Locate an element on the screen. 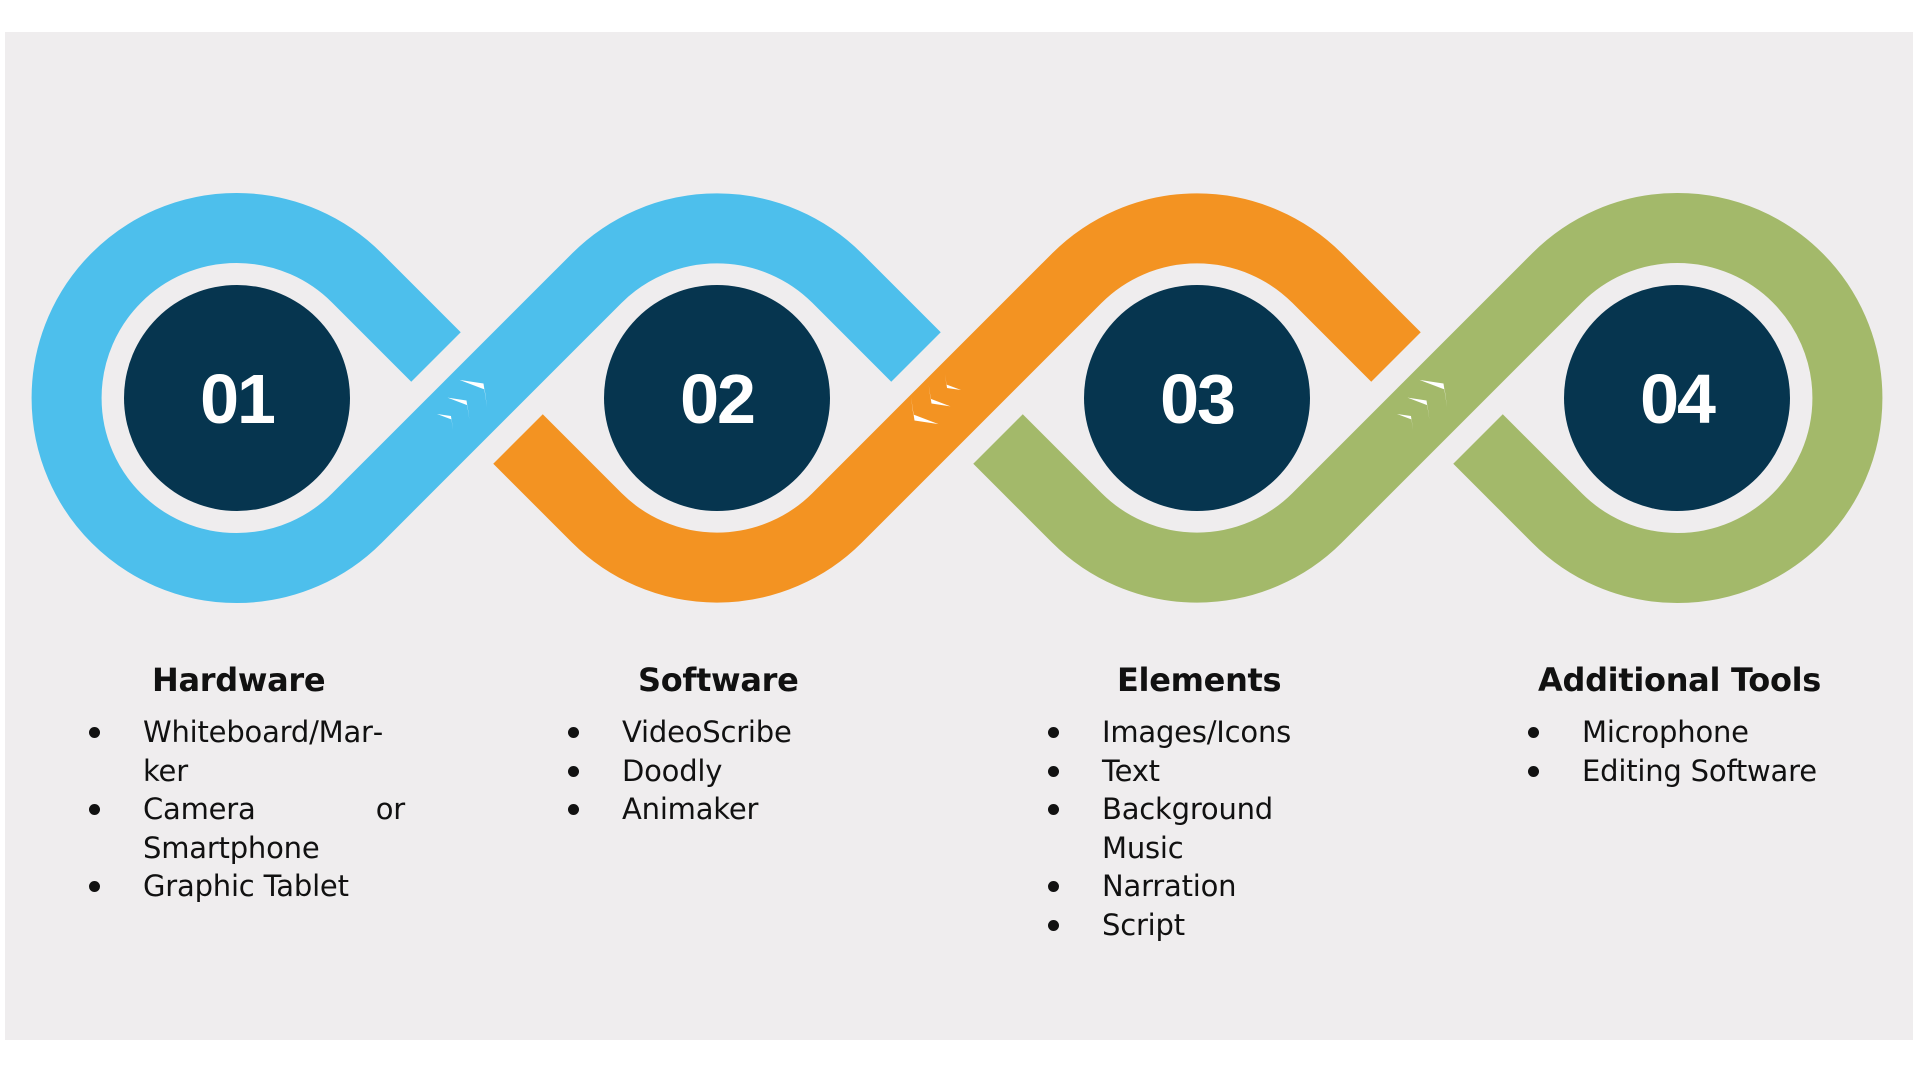 The height and width of the screenshot is (1080, 1920). list-item: VideoScribe is located at coordinates (683, 732).